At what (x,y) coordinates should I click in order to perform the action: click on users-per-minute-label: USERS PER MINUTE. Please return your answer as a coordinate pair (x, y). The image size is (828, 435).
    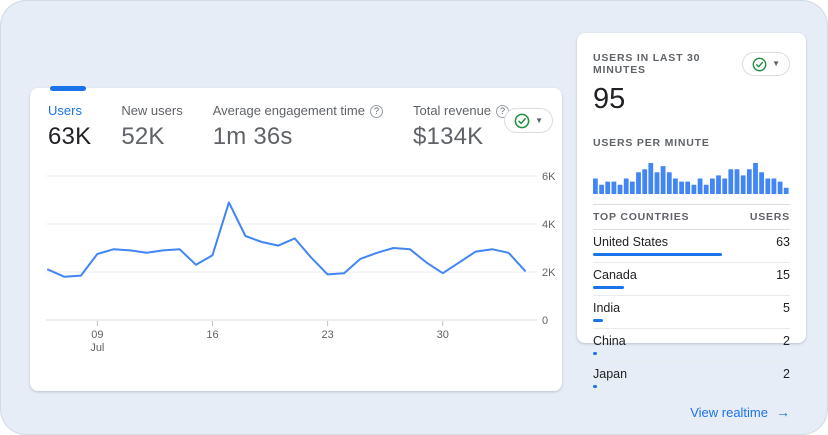
    Looking at the image, I should click on (651, 143).